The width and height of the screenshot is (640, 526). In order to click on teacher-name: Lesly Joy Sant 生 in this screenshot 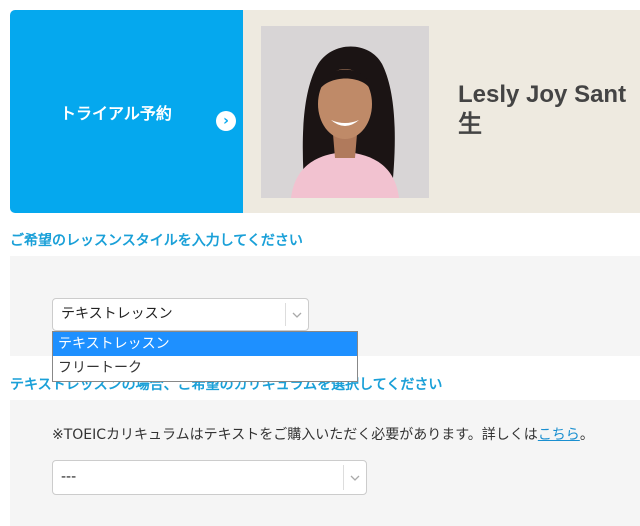, I will do `click(542, 110)`.